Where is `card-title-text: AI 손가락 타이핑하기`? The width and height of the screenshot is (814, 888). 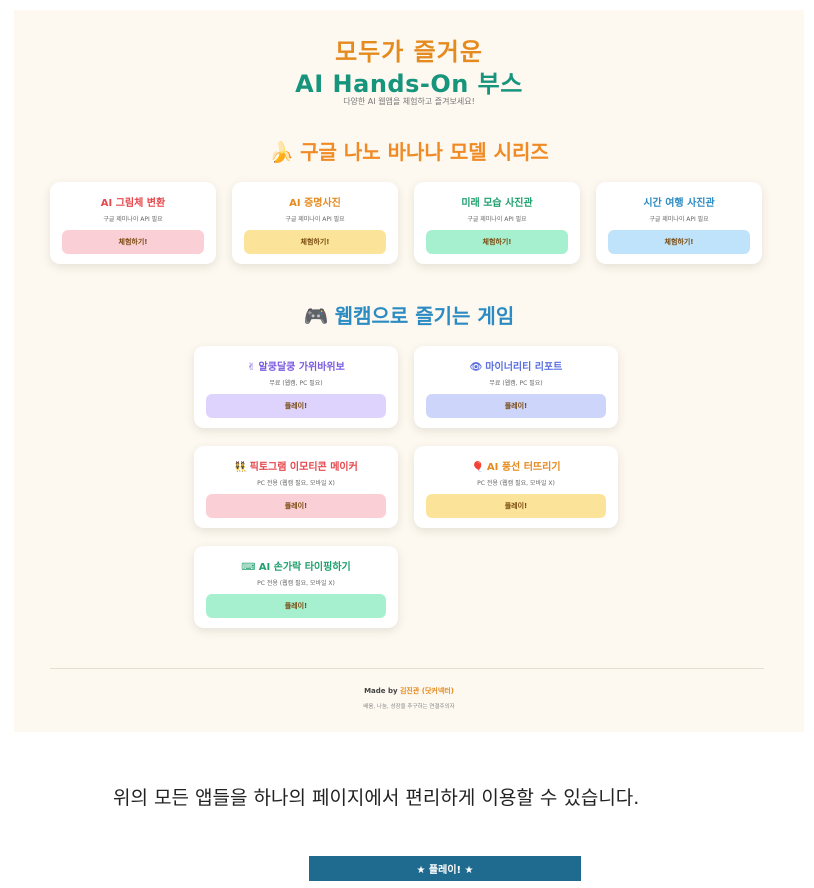
card-title-text: AI 손가락 타이핑하기 is located at coordinates (304, 567).